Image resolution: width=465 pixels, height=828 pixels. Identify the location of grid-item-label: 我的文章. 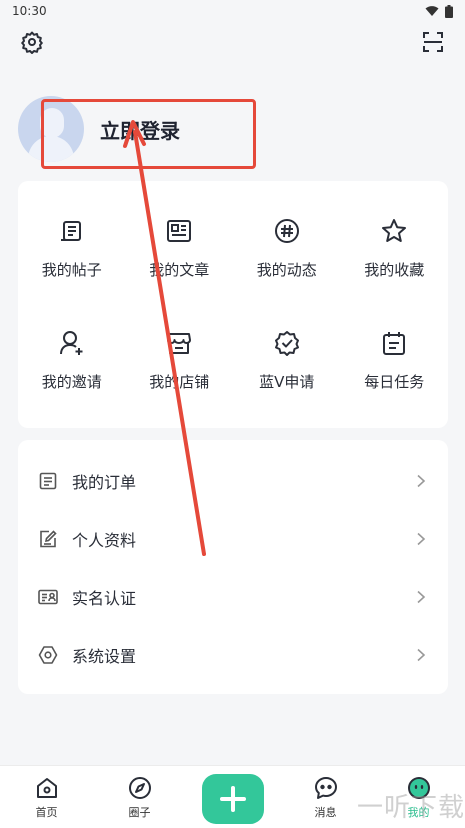
(179, 270).